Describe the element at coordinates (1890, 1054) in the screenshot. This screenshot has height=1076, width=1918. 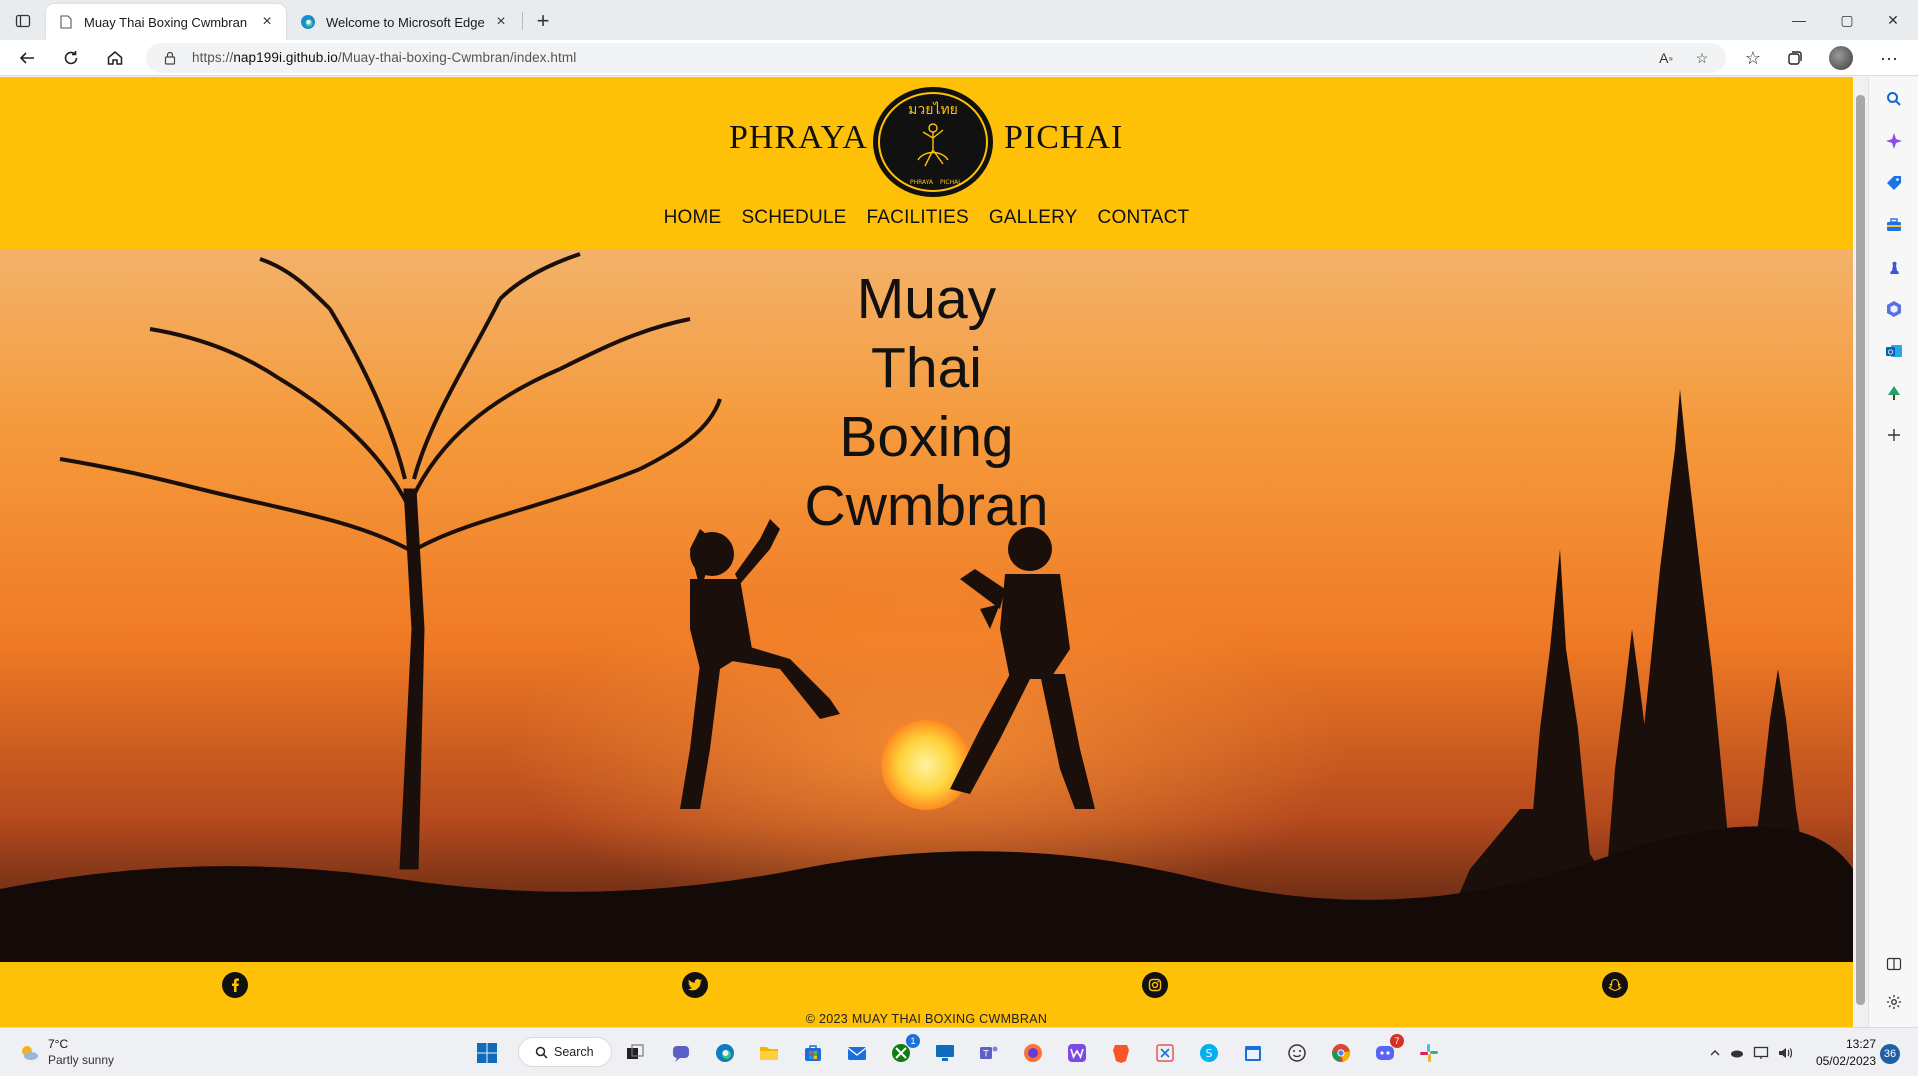
I see `notification-count-badge: 36` at that location.